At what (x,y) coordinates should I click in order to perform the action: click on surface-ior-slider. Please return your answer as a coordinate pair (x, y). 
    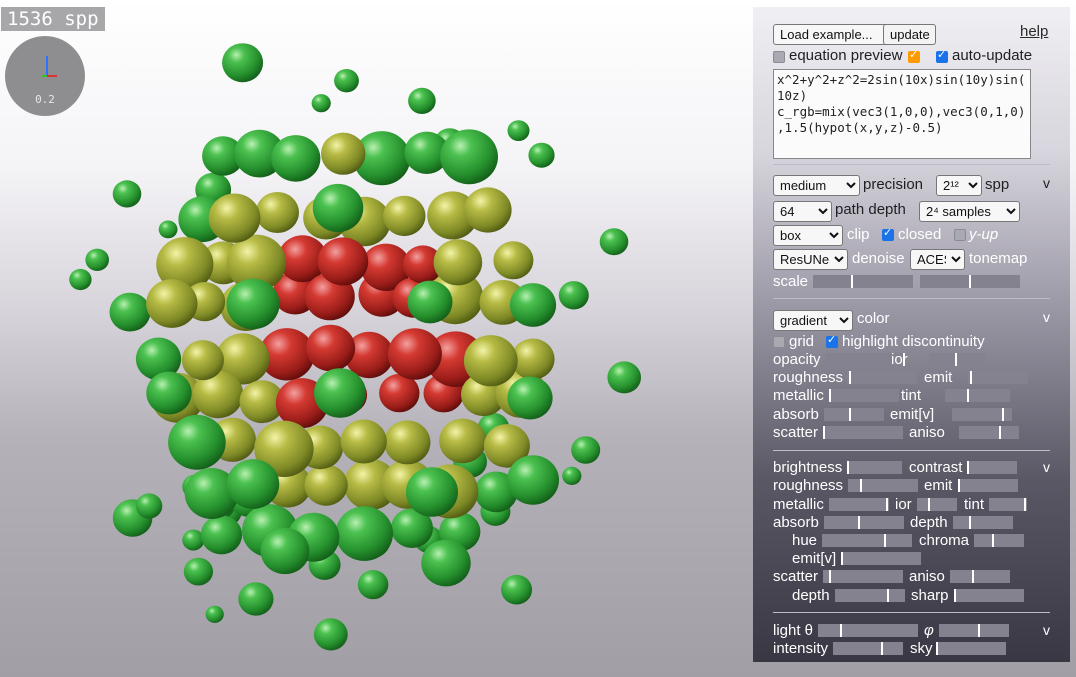
    Looking at the image, I should click on (937, 504).